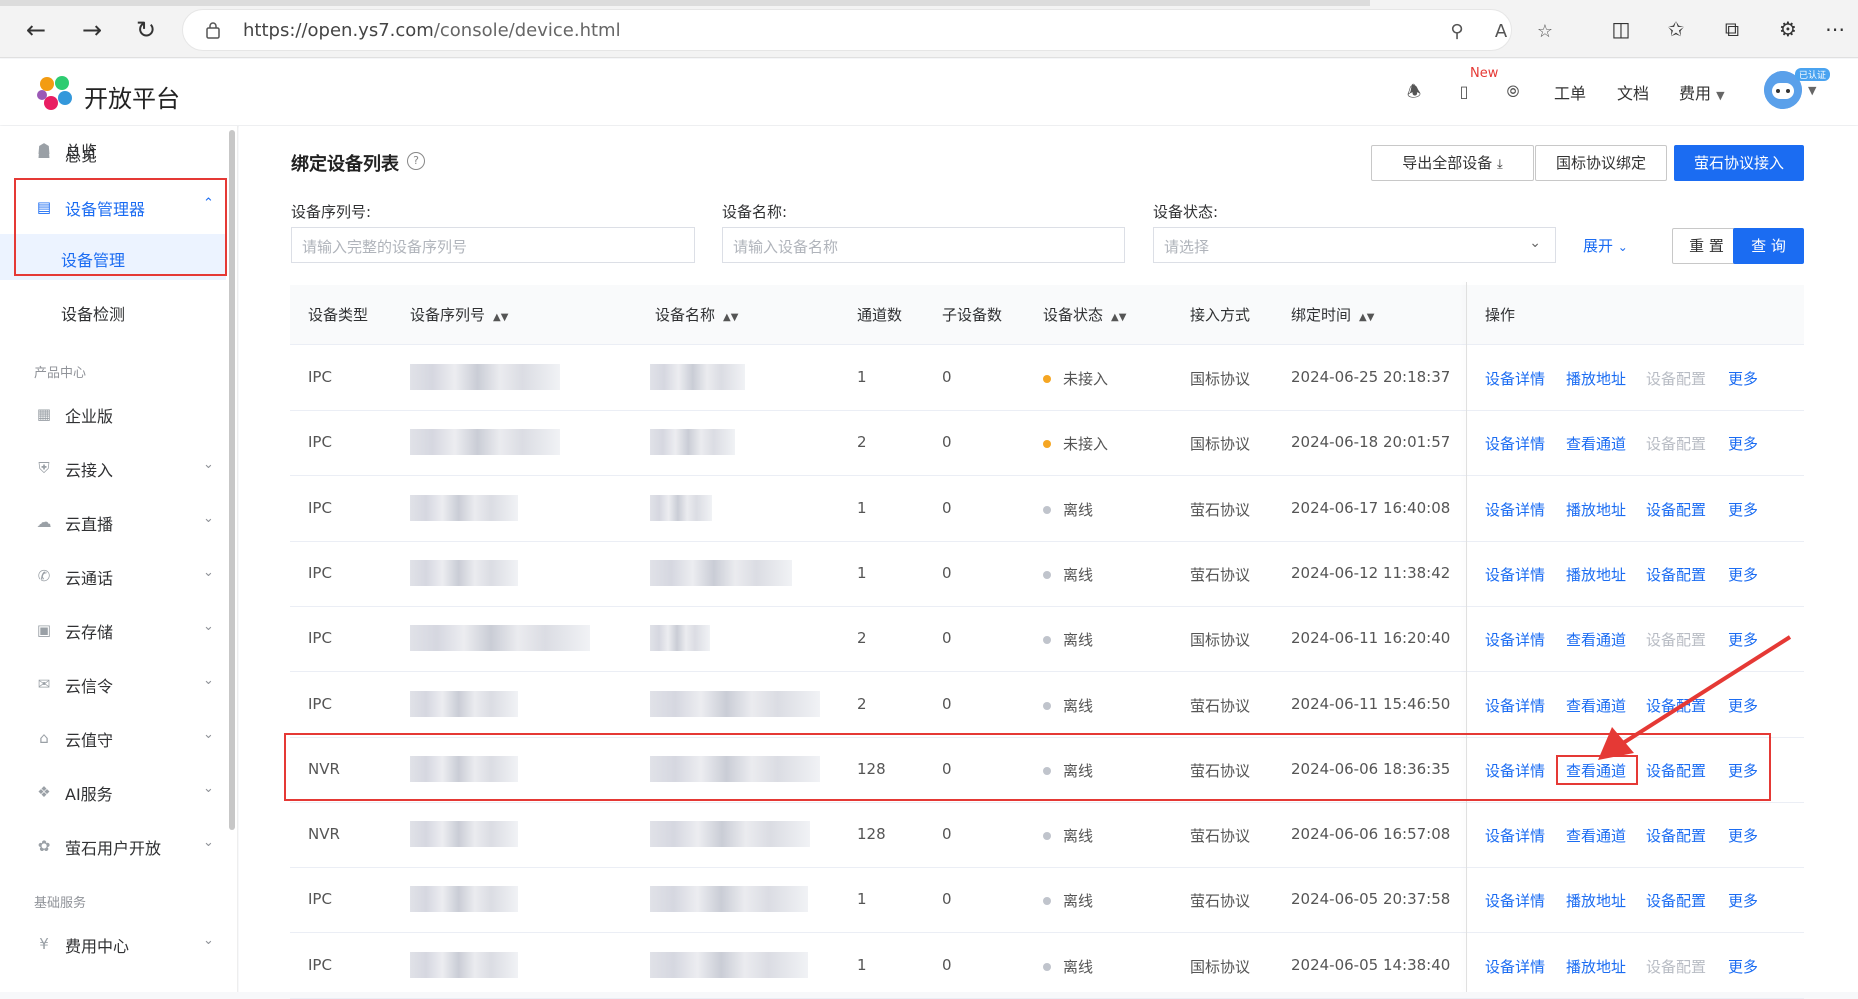  I want to click on cell-time: 2024-06-05 20:37:58, so click(1371, 899).